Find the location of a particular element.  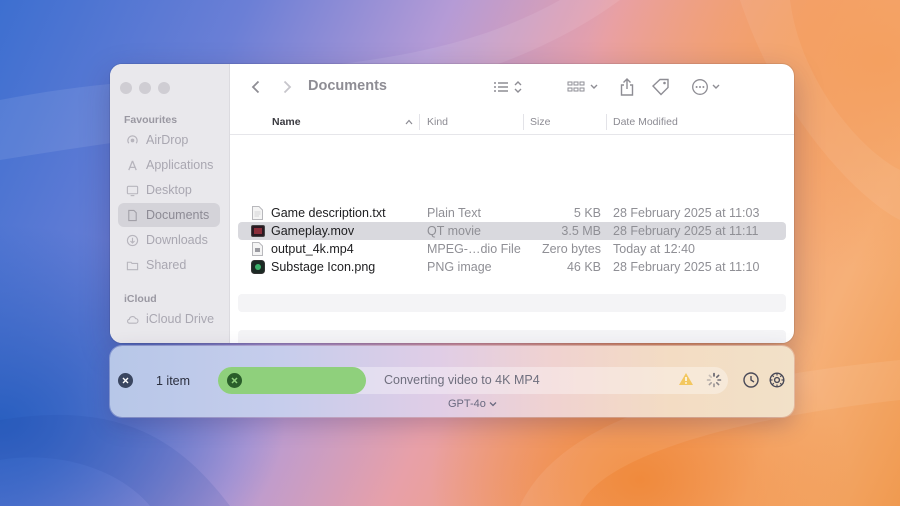

file-kind: Plain Text is located at coordinates (454, 213).